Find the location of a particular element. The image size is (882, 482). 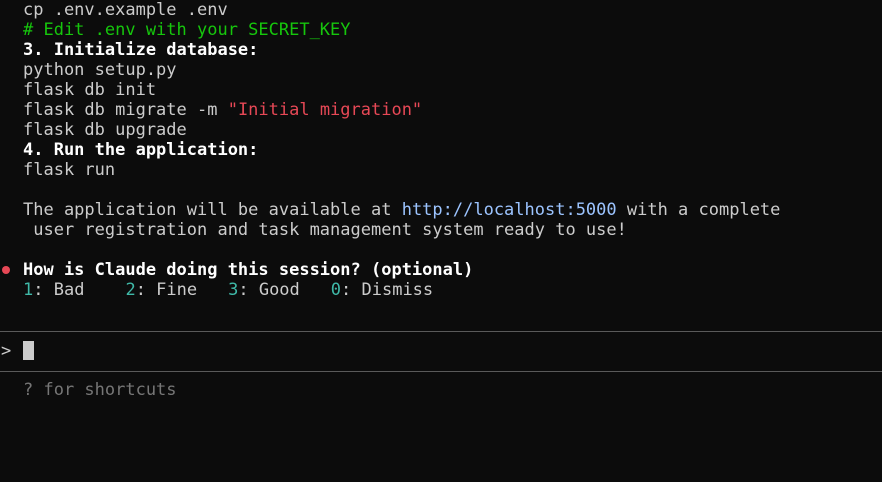

feedback-options: 1: Bad 2: Fine 3: Good 0: Dismiss is located at coordinates (228, 290).